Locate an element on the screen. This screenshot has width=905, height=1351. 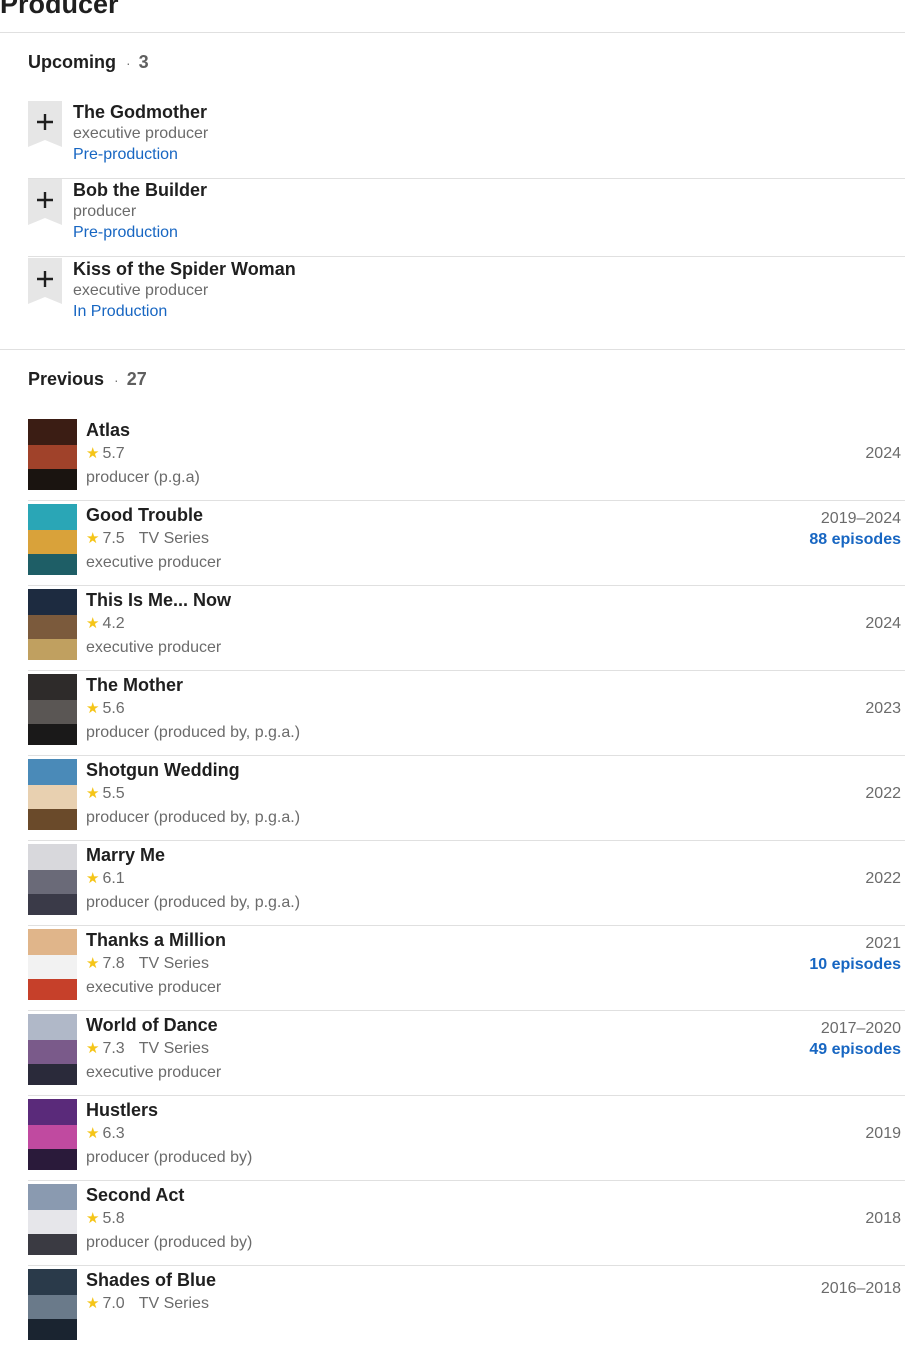
upcoming-header: Upcoming · 3 is located at coordinates (88, 62).